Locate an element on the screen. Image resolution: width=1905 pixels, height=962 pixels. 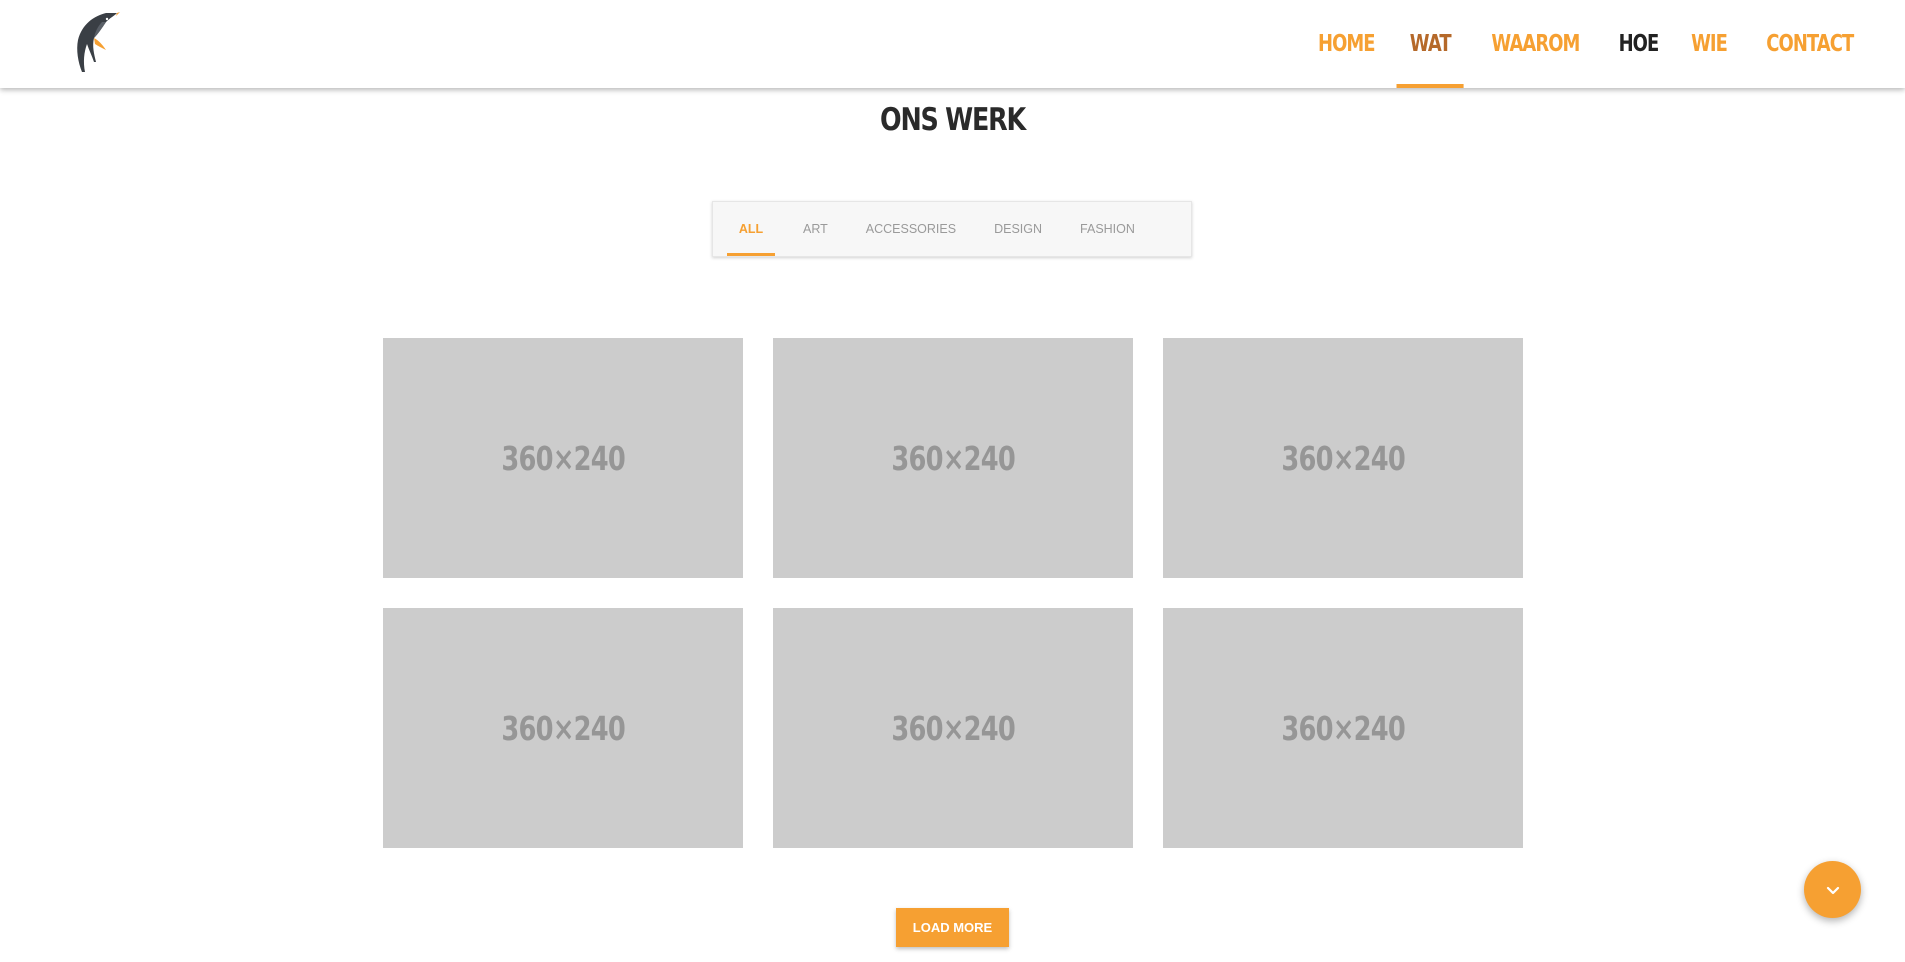
load-more-button: LOAD MORE is located at coordinates (952, 927).